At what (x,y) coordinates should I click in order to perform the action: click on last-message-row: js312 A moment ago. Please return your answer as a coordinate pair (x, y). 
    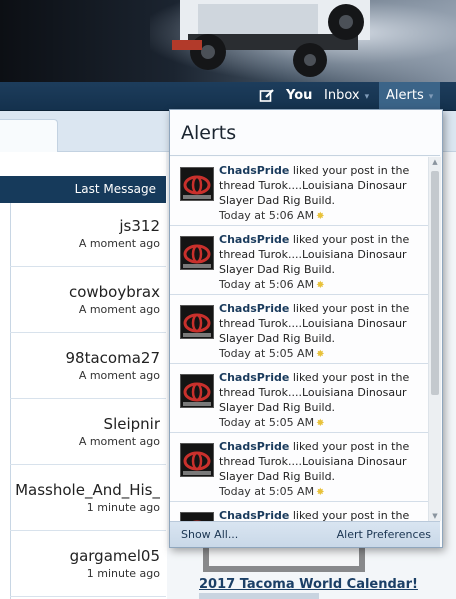
    Looking at the image, I should click on (88, 235).